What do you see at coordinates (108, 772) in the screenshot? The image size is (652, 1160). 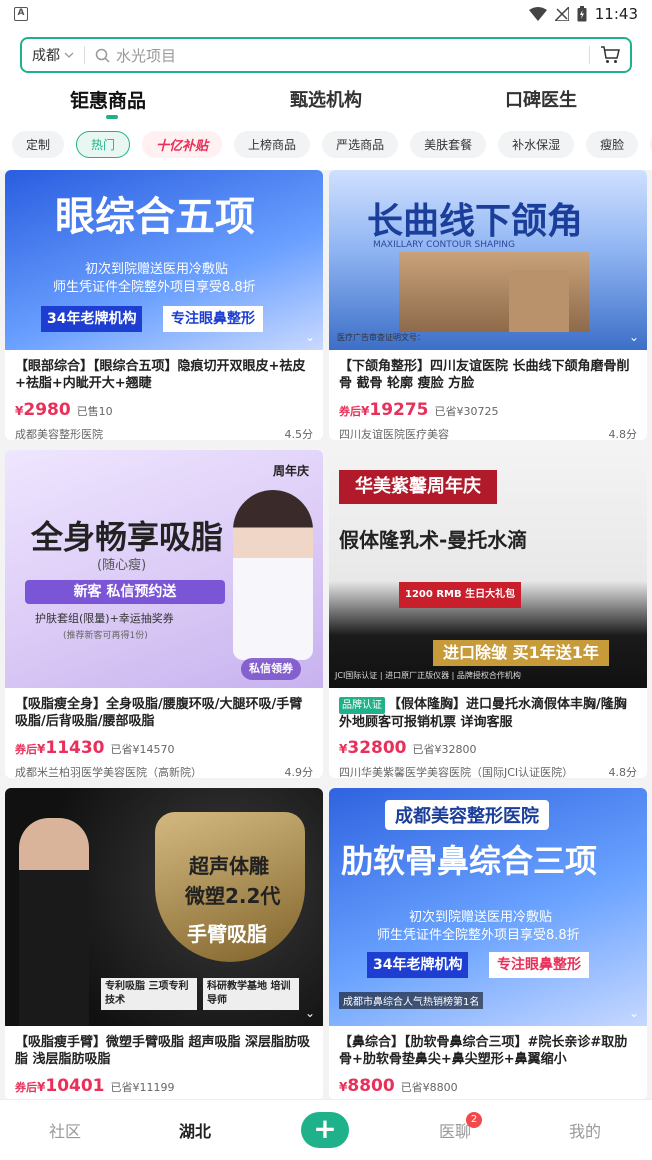 I see `clinic-name: 成都米兰柏羽医学美容医院（高新院）` at bounding box center [108, 772].